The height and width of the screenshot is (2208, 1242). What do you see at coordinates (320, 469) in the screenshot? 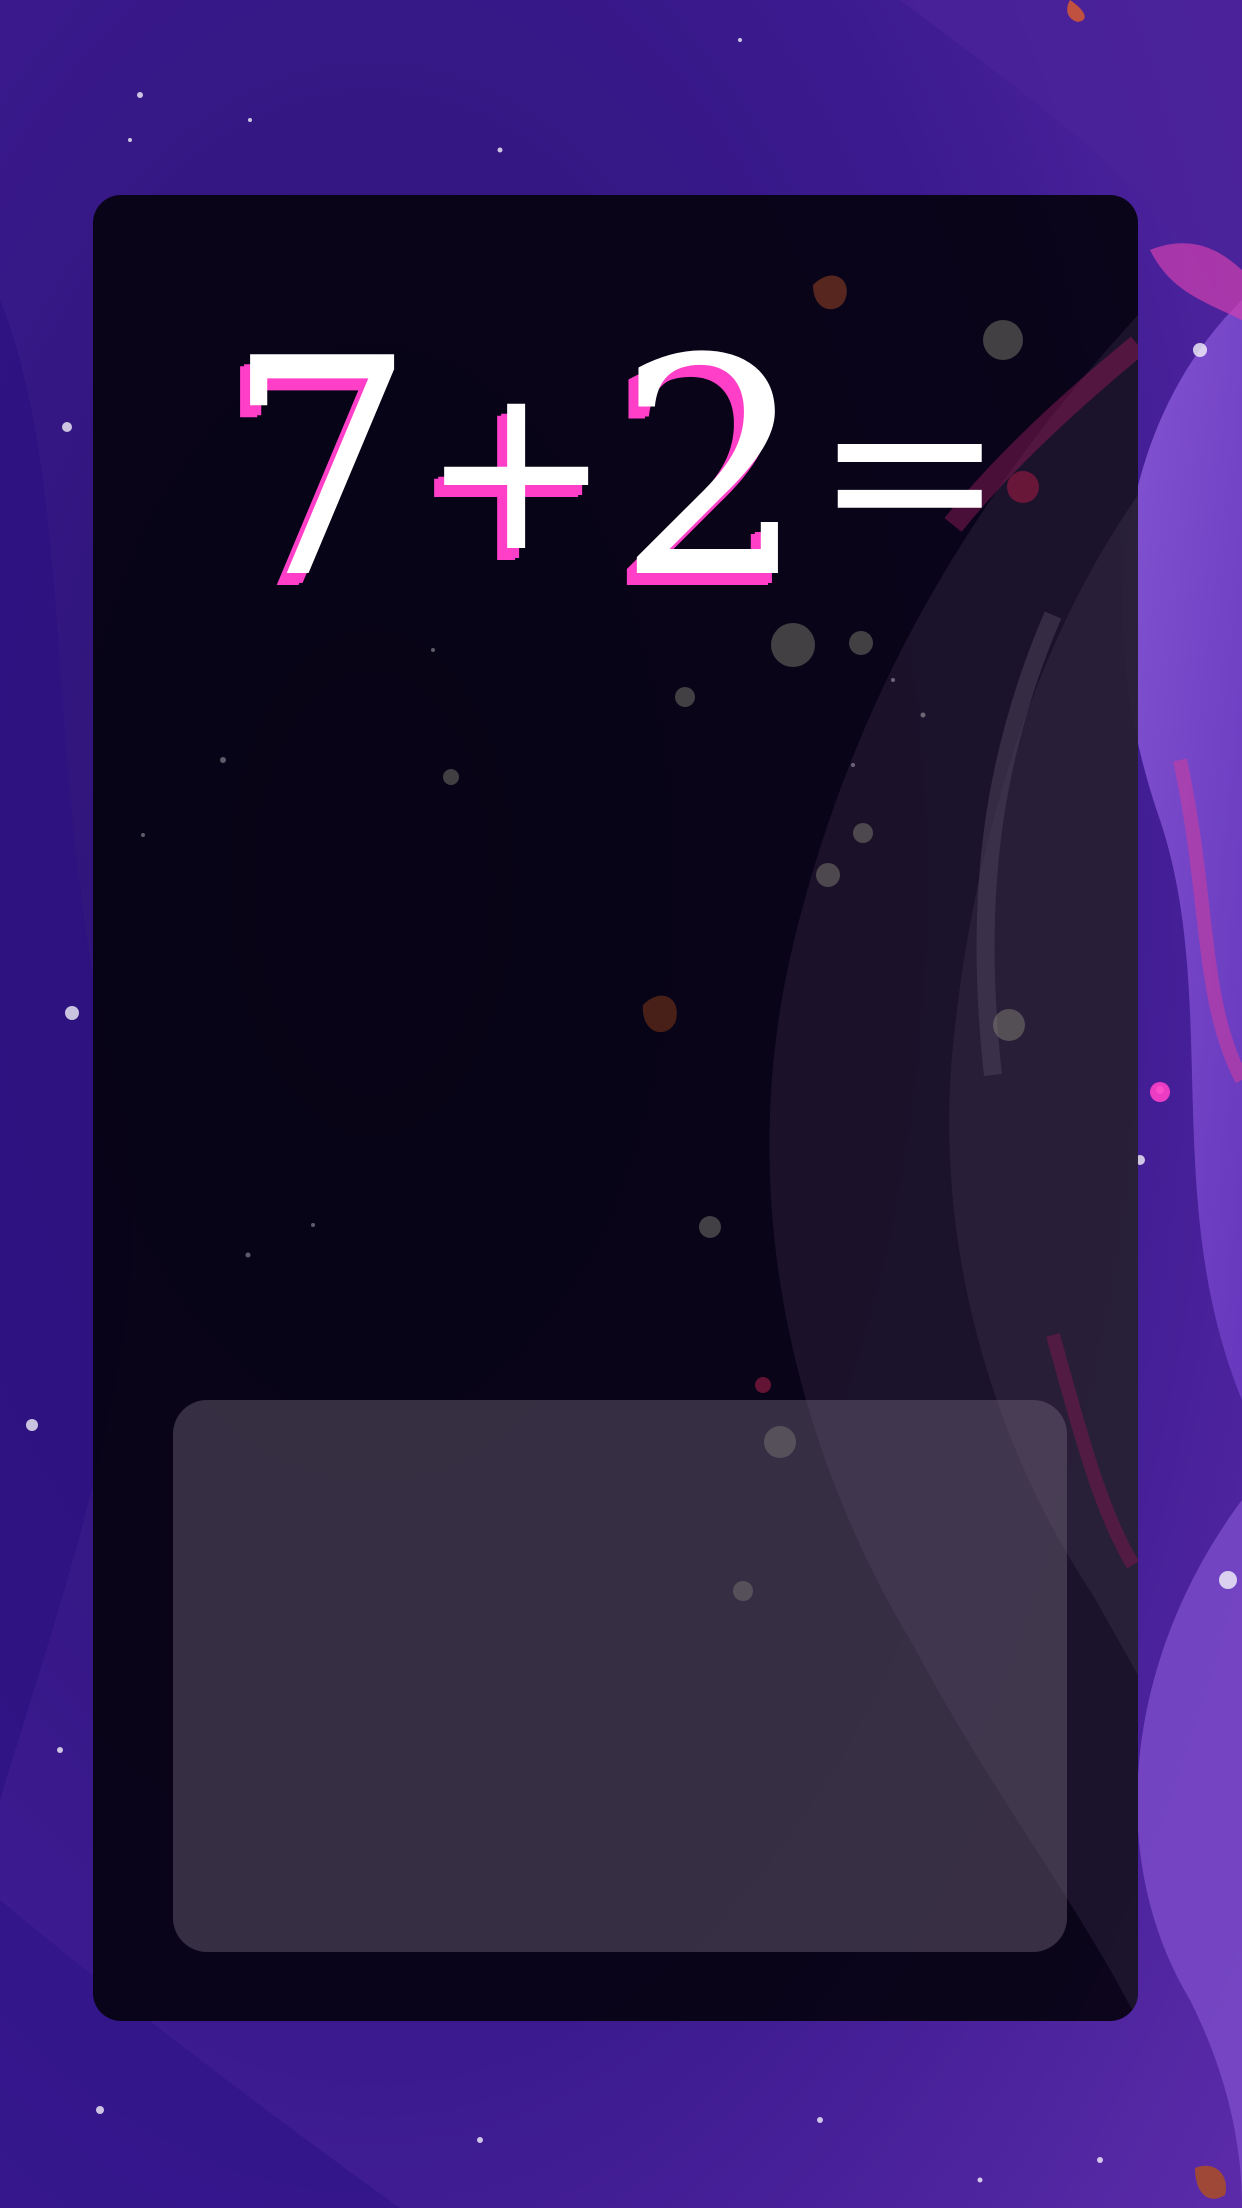
I see `equation-operand-a: 7` at bounding box center [320, 469].